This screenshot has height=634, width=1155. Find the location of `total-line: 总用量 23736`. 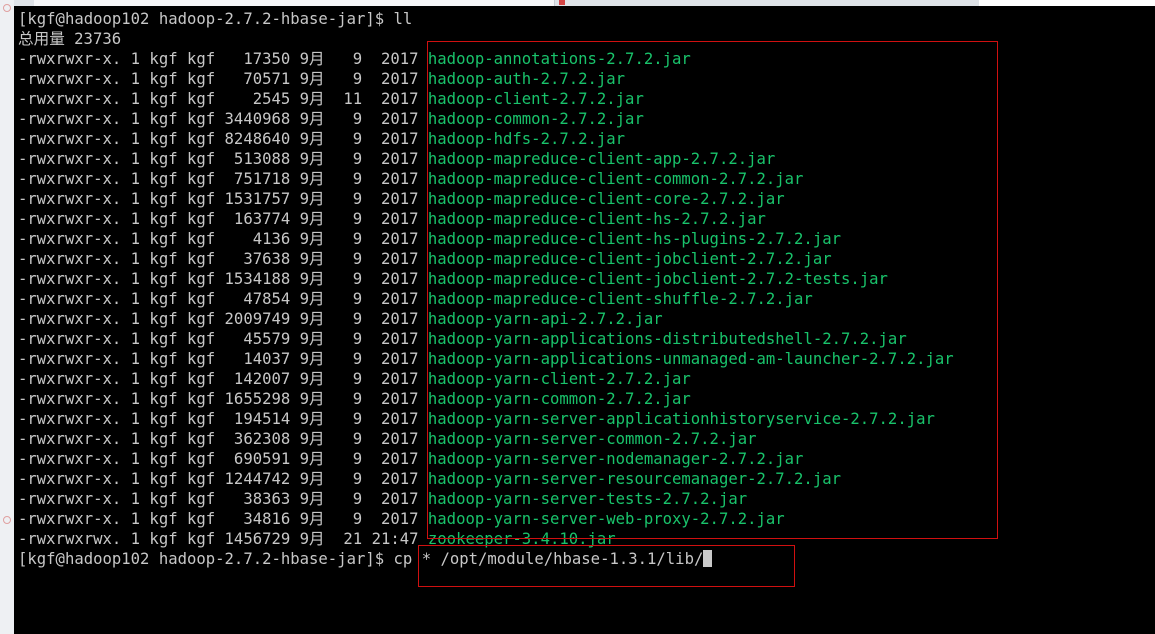

total-line: 总用量 23736 is located at coordinates (70, 39).